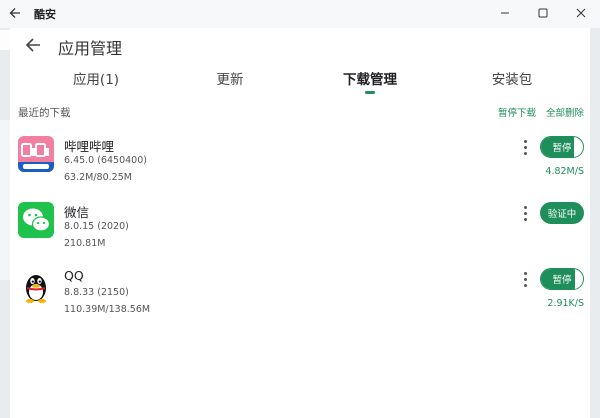  I want to click on app-name: QQ, so click(74, 275).